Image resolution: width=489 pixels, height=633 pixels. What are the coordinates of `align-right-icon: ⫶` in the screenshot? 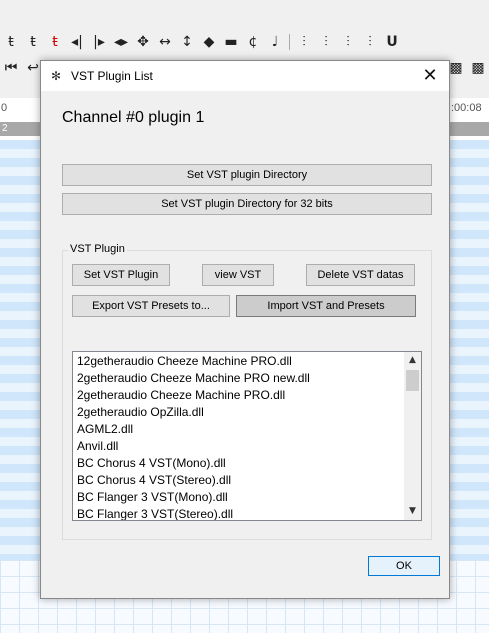 It's located at (326, 42).